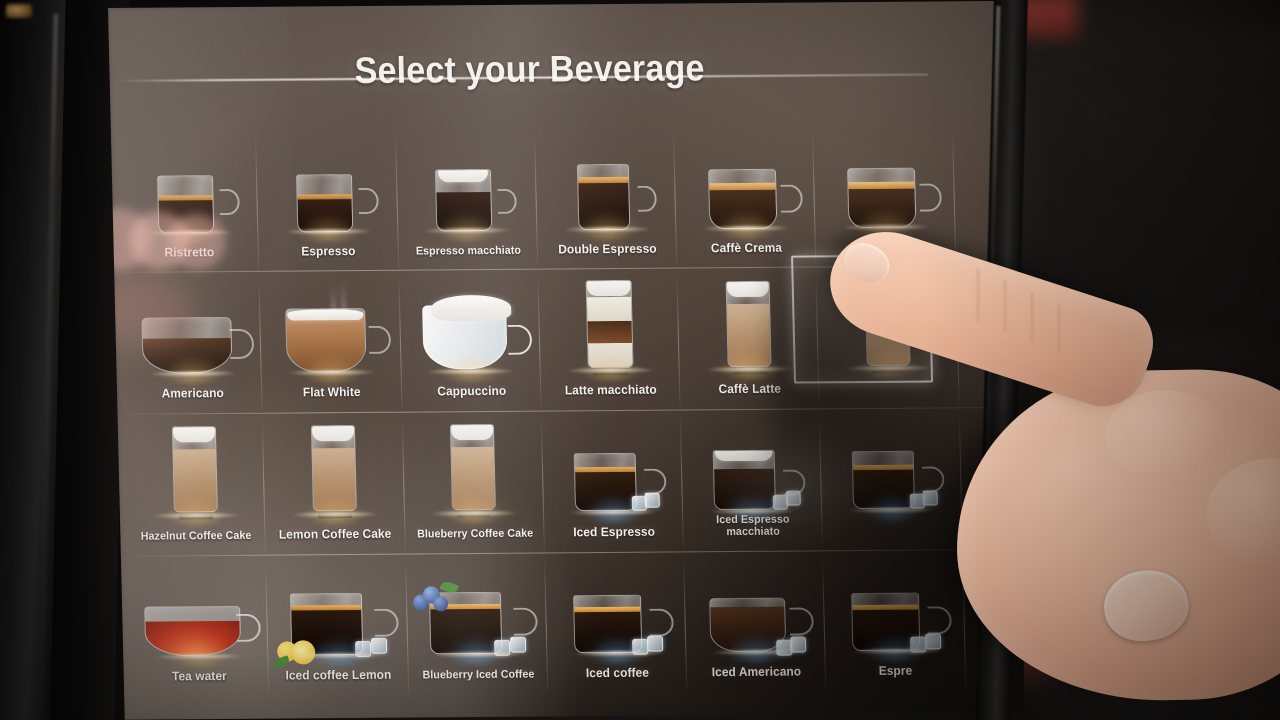 Image resolution: width=1280 pixels, height=720 pixels. What do you see at coordinates (19, 11) in the screenshot?
I see `machine-screw` at bounding box center [19, 11].